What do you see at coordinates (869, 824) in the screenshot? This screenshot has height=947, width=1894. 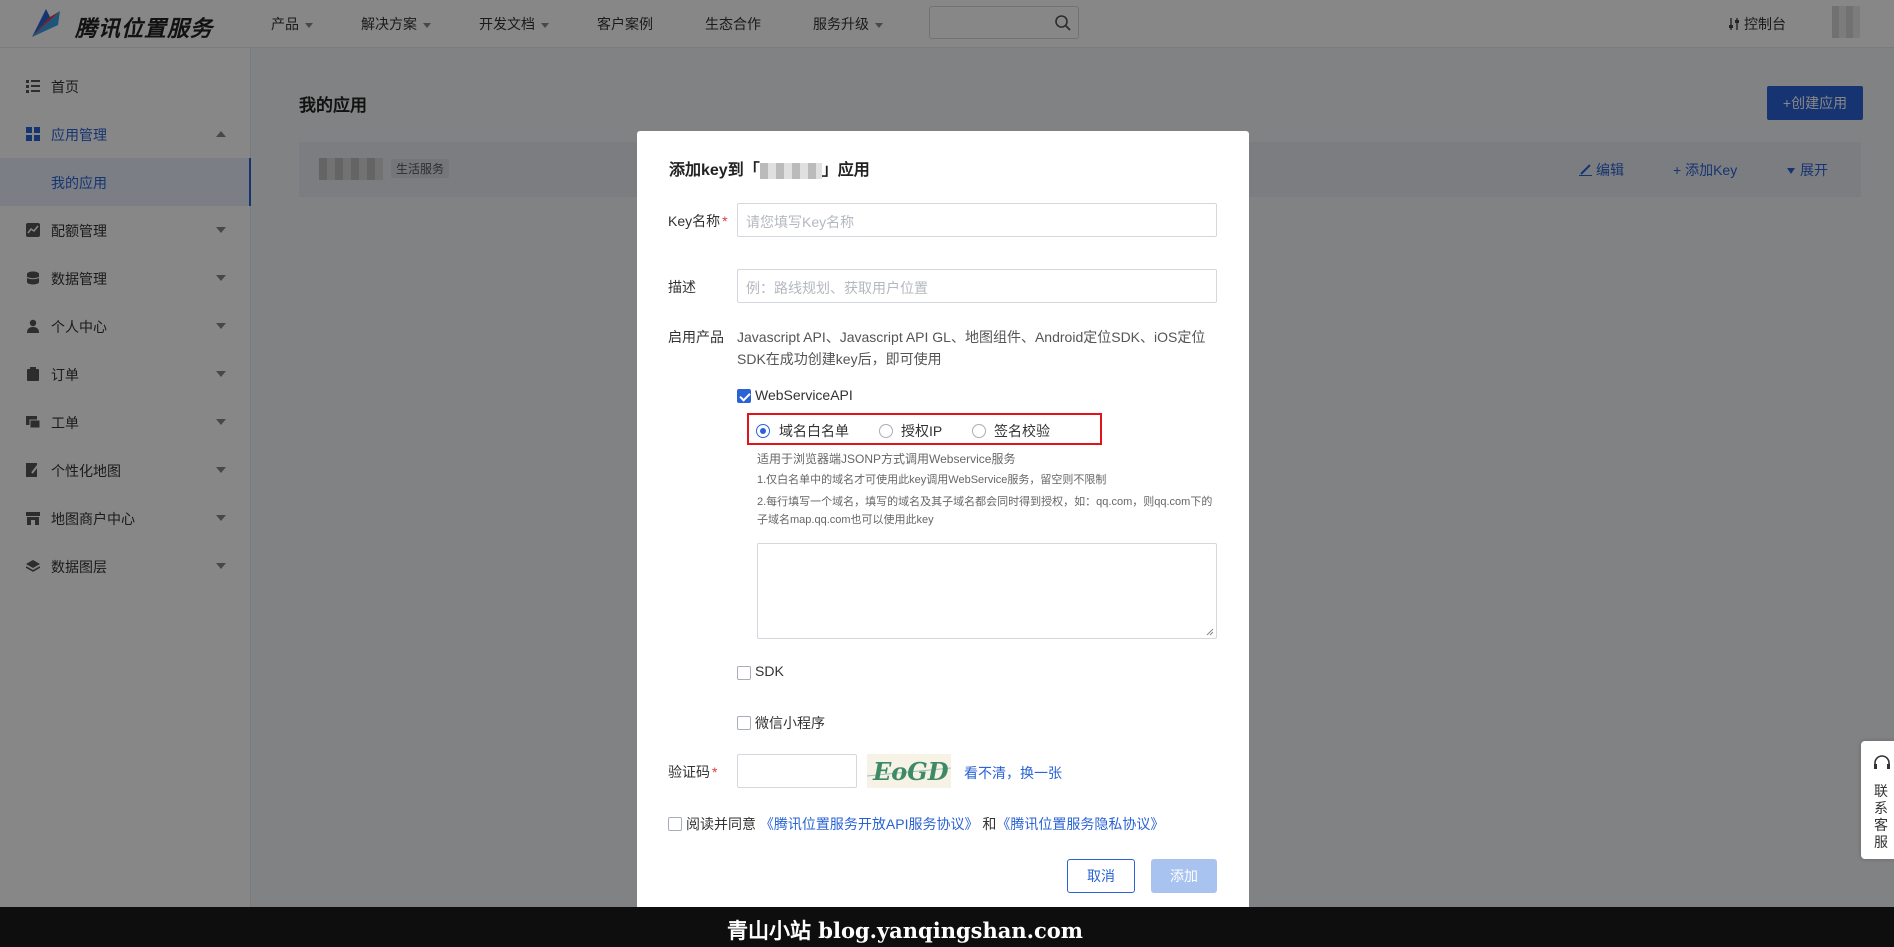 I see `api-agreement-link: 《腾讯位置服务开放API服务协议》` at bounding box center [869, 824].